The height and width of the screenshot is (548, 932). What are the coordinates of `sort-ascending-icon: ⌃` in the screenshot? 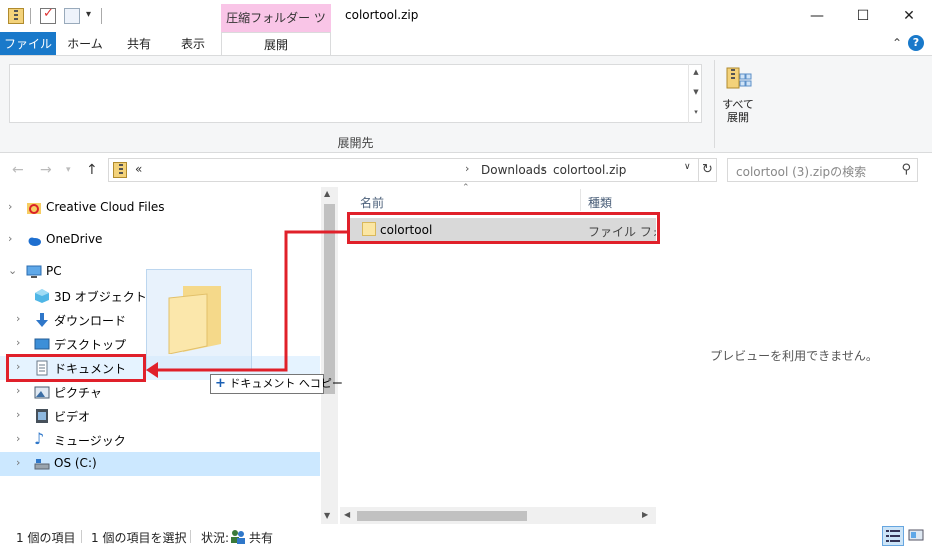 It's located at (466, 188).